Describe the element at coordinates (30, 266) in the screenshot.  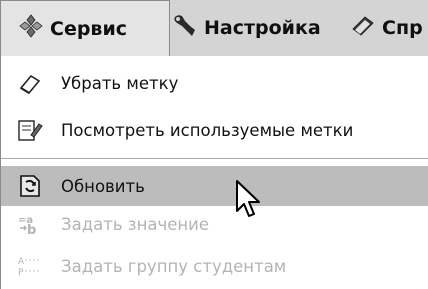
I see `group-icon: A P` at that location.